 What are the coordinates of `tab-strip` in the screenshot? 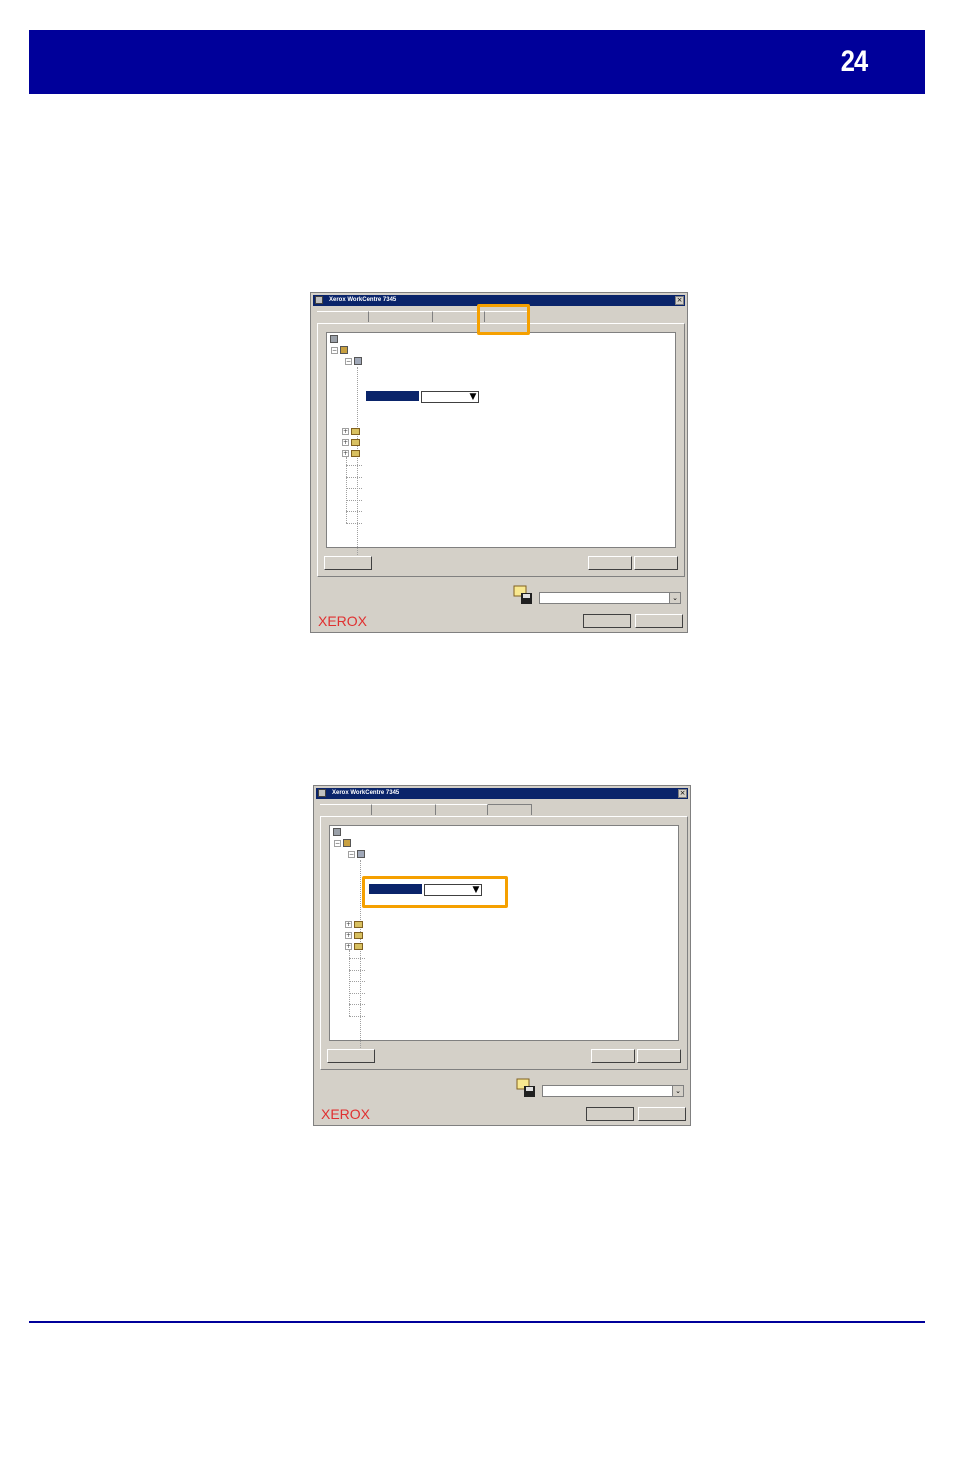 It's located at (426, 810).